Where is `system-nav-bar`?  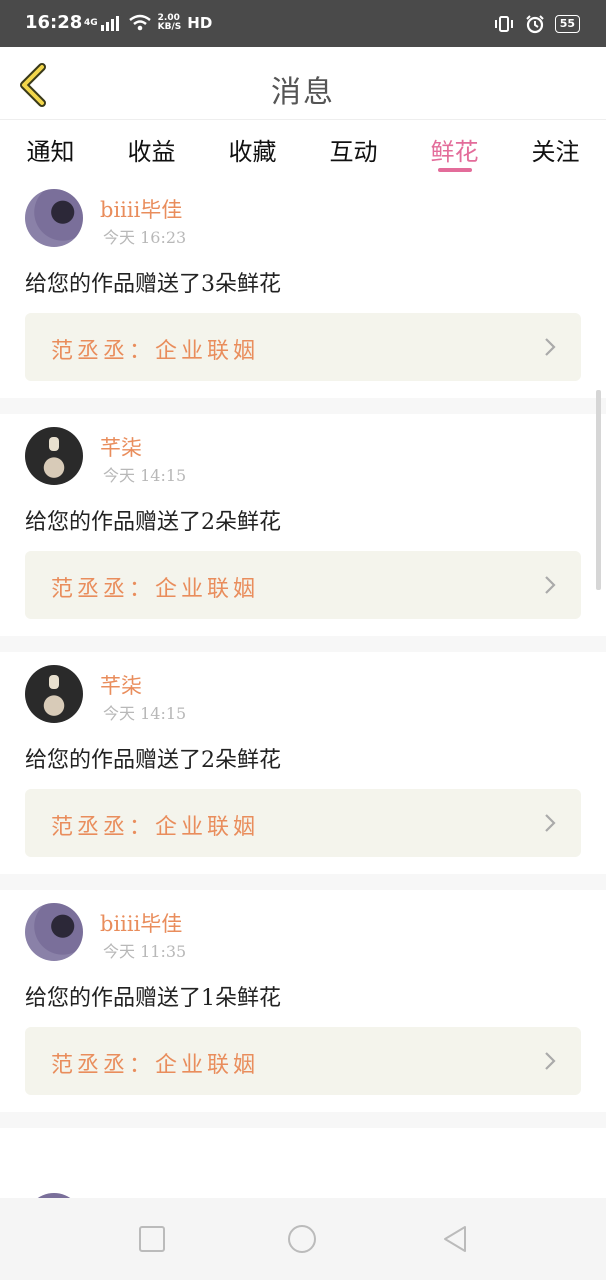
system-nav-bar is located at coordinates (303, 1239).